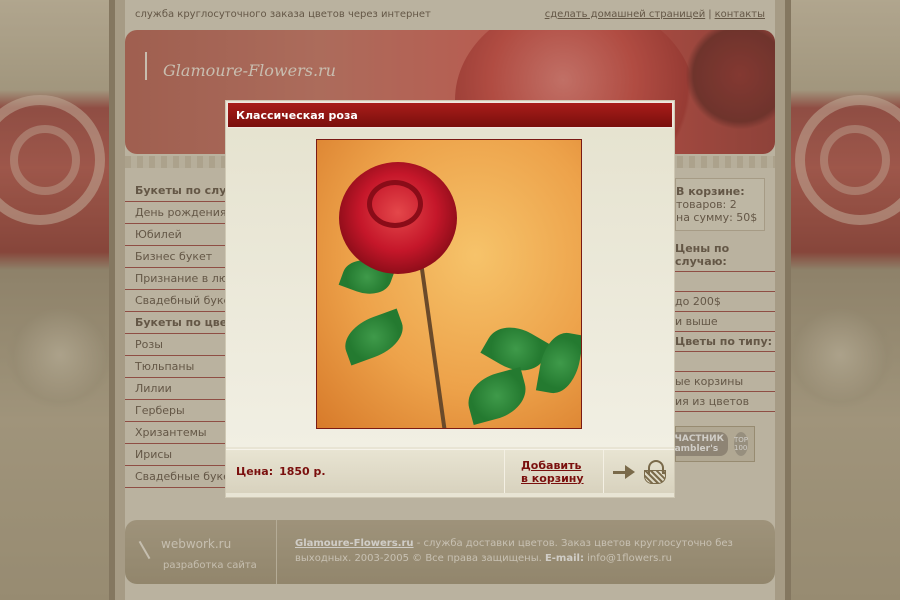 The width and height of the screenshot is (900, 600). I want to click on add-to-cart-line1: Добавить, so click(551, 465).